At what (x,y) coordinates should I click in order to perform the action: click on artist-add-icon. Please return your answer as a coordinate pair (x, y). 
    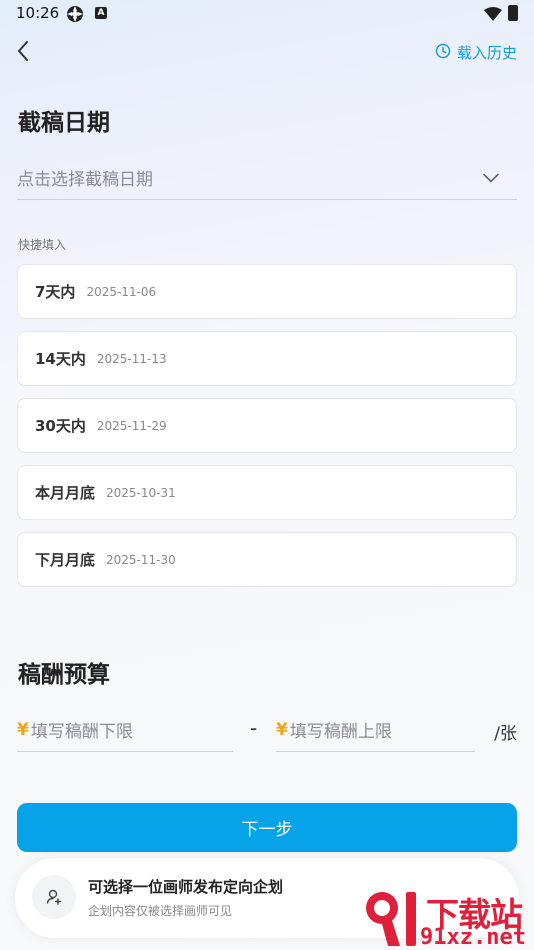
    Looking at the image, I should click on (54, 897).